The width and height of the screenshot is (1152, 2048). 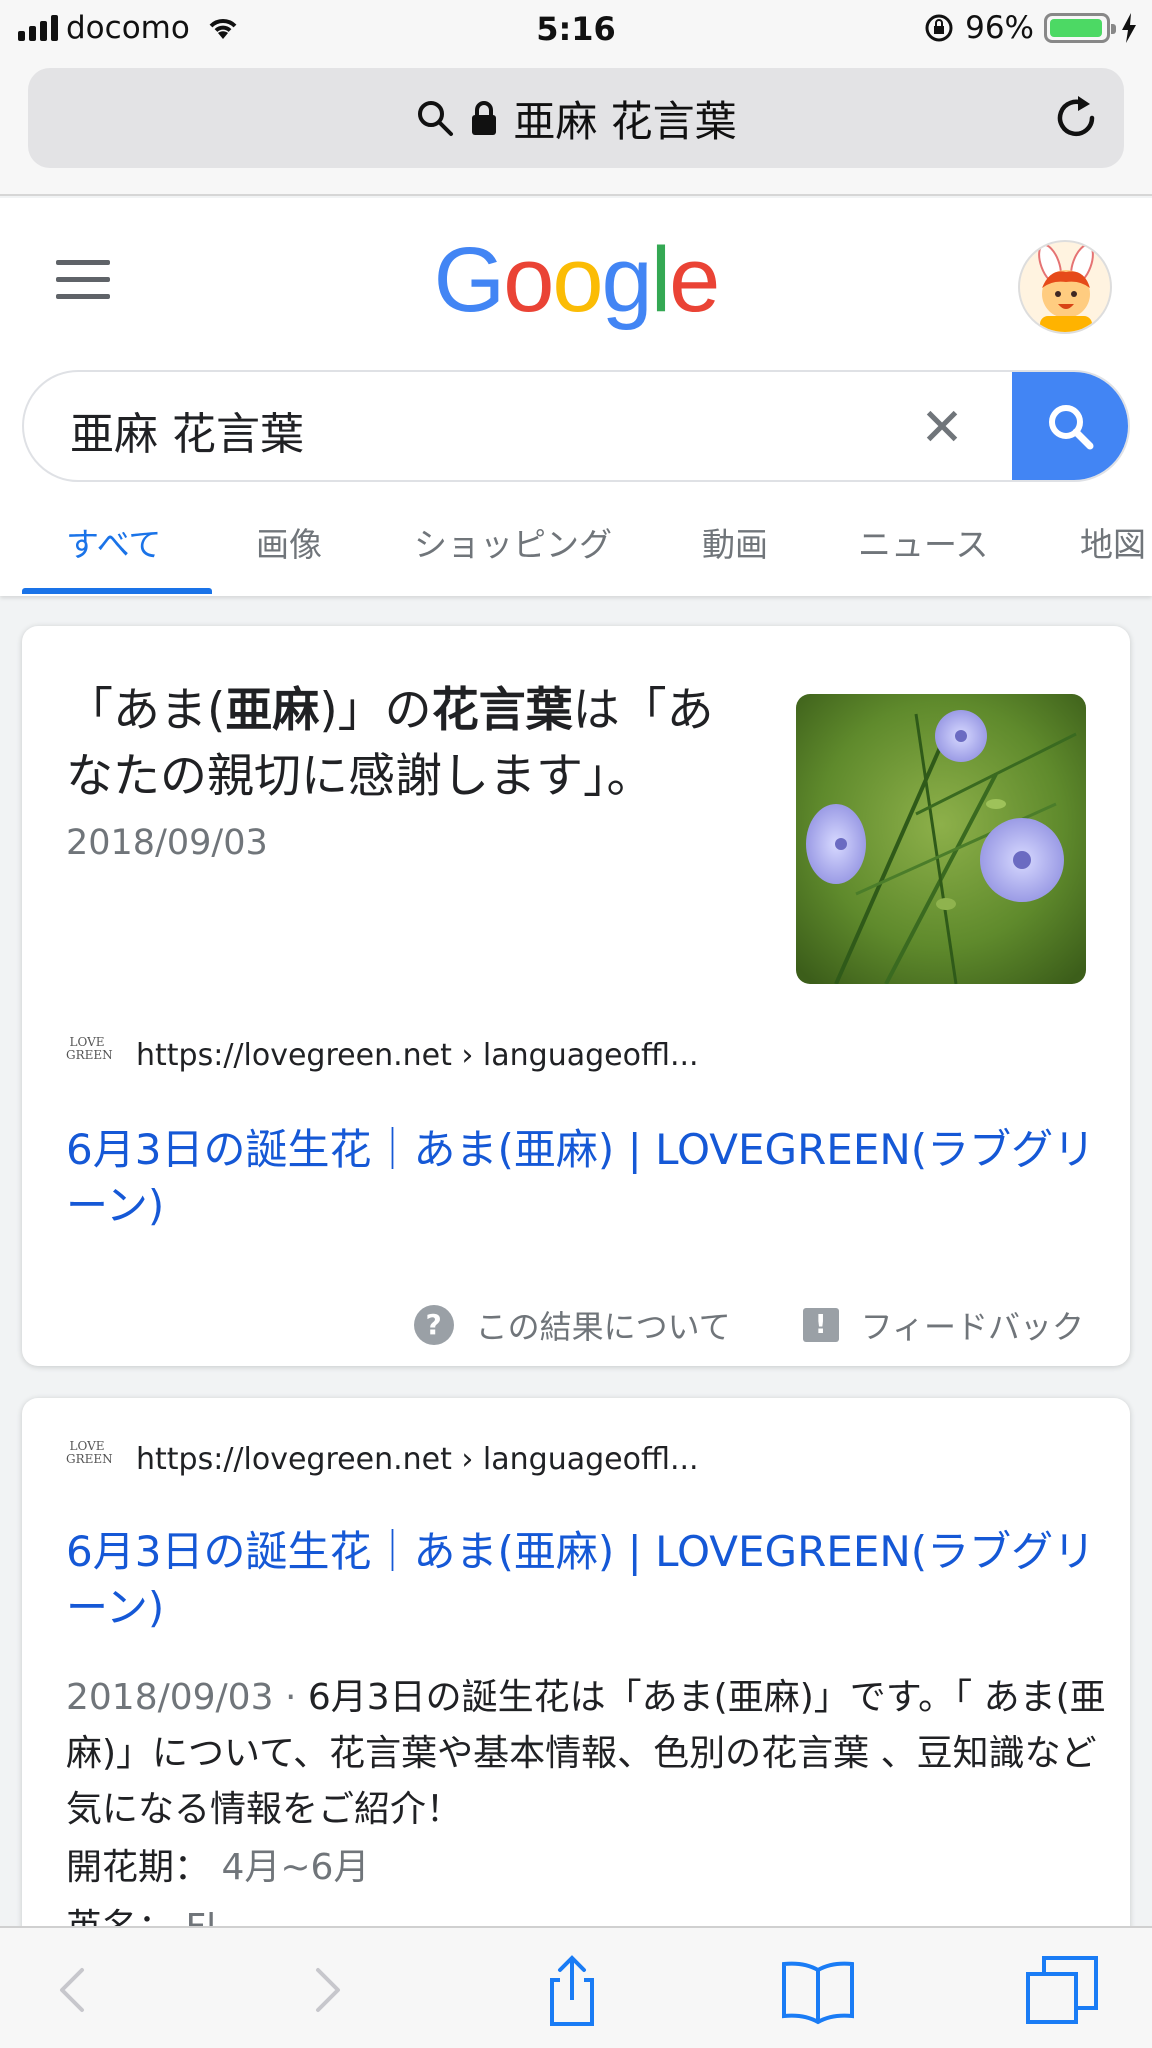 I want to click on clear-search-button: ✕, so click(x=942, y=428).